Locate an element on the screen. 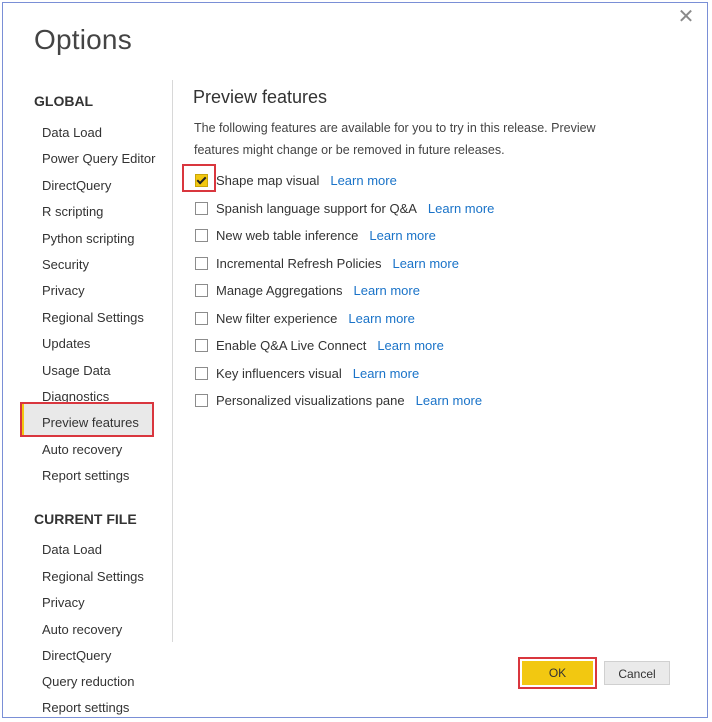 This screenshot has height=722, width=712. sidebar-item-security: Security is located at coordinates (65, 264).